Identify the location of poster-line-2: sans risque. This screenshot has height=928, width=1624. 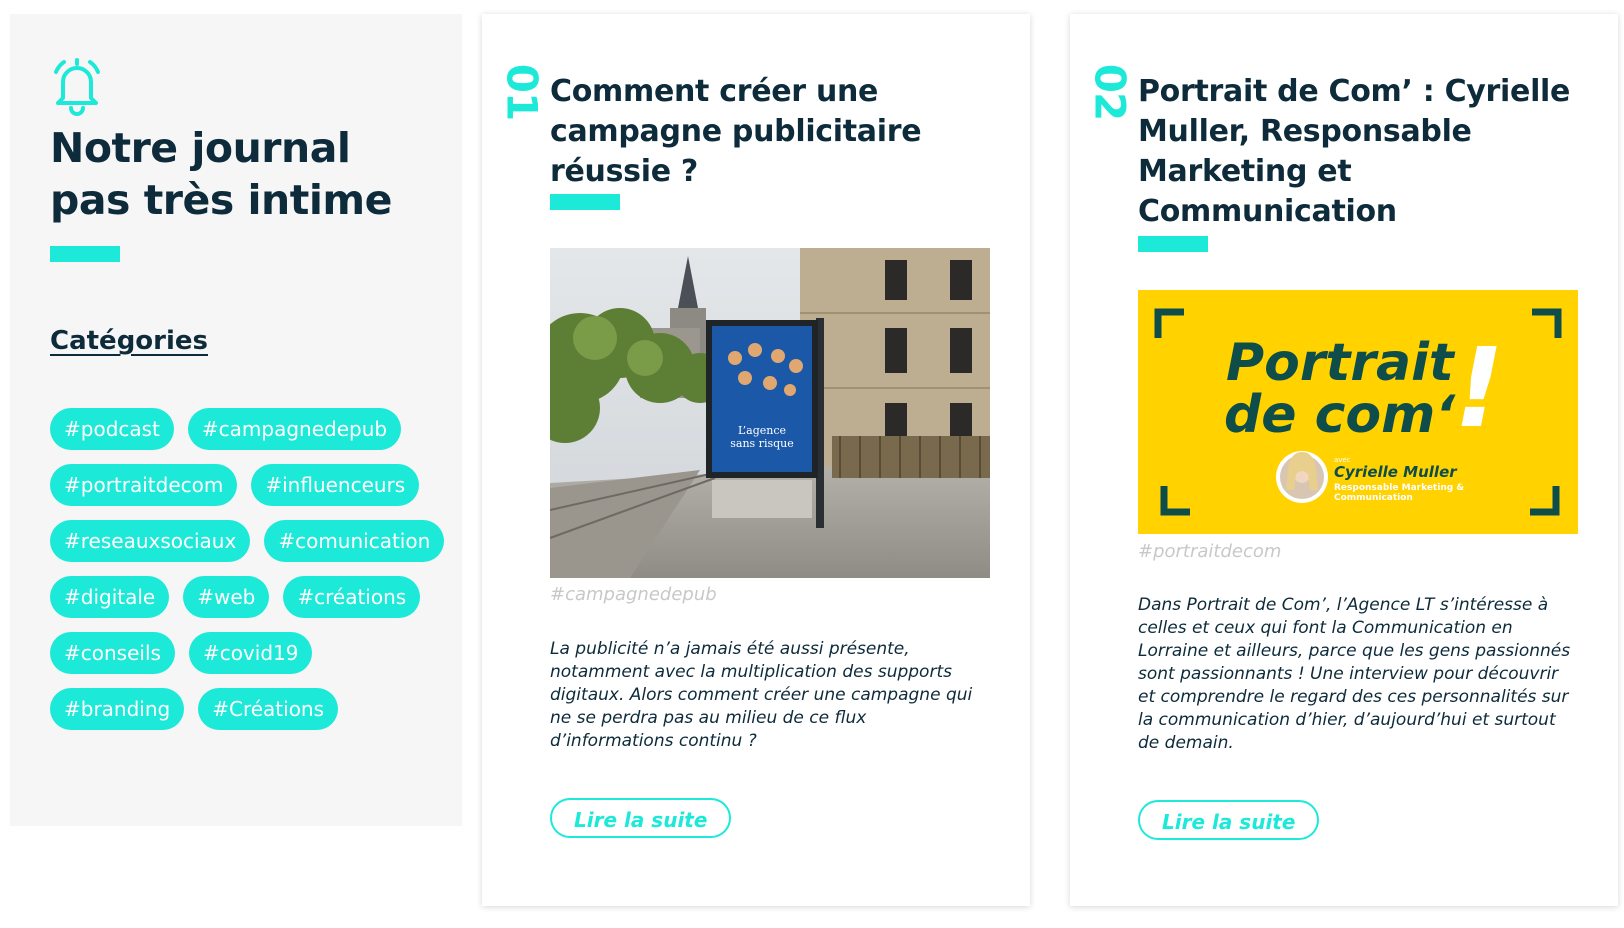
(762, 443).